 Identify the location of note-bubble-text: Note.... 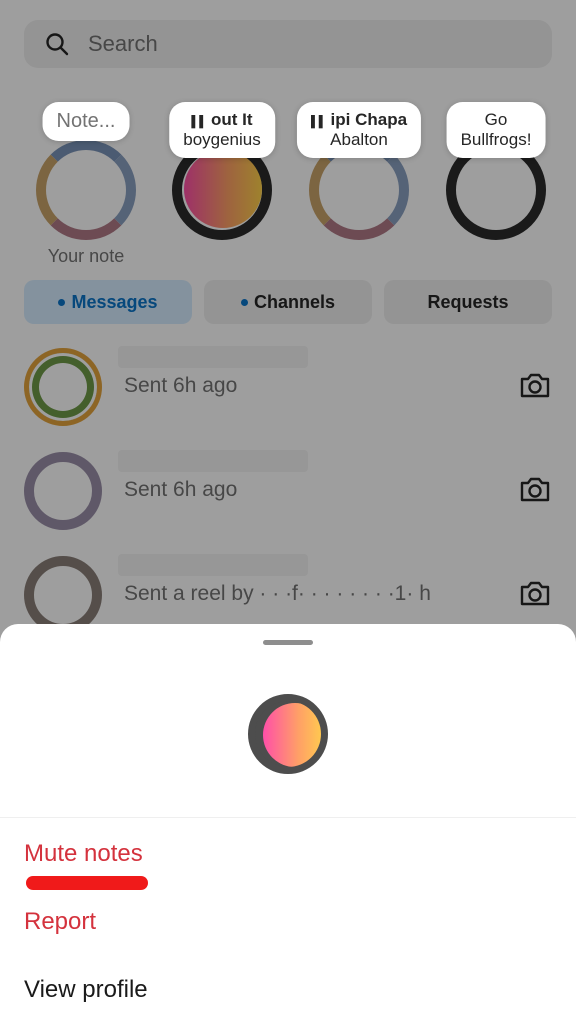
(86, 121).